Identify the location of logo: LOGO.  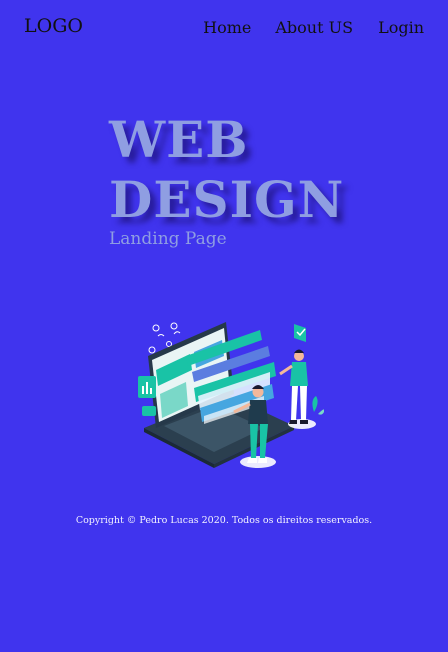
(53, 26).